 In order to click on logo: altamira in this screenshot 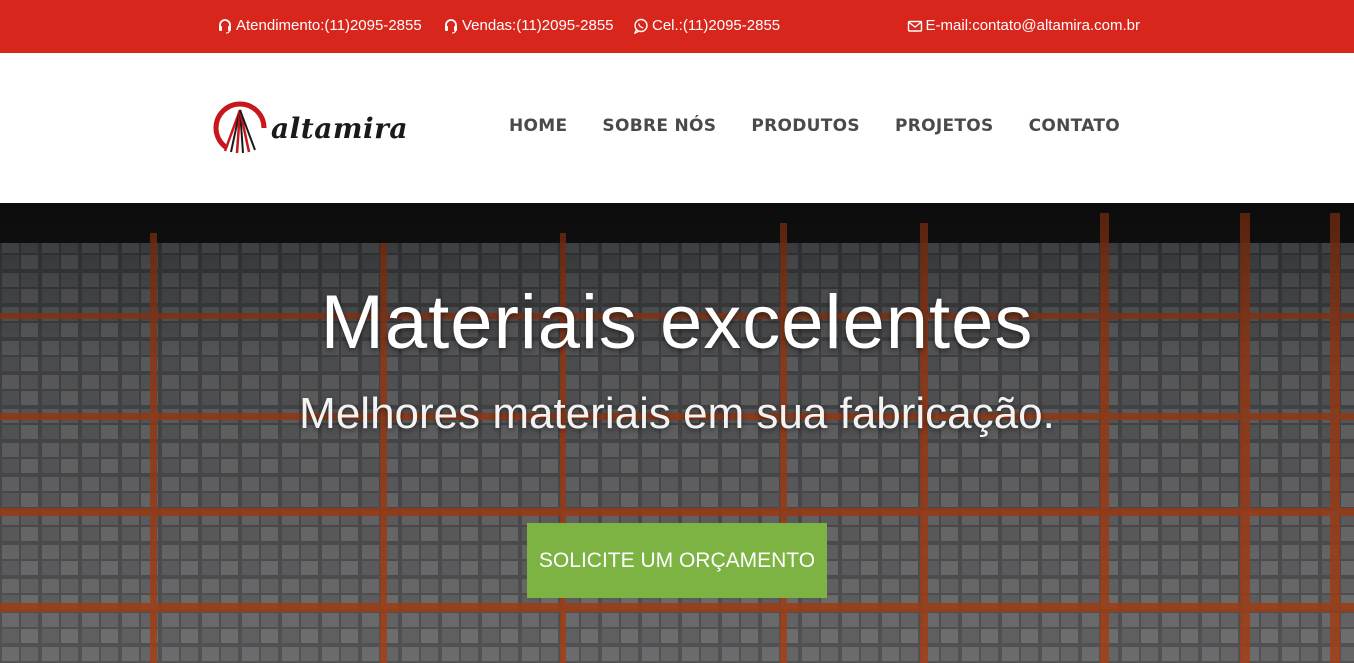, I will do `click(323, 128)`.